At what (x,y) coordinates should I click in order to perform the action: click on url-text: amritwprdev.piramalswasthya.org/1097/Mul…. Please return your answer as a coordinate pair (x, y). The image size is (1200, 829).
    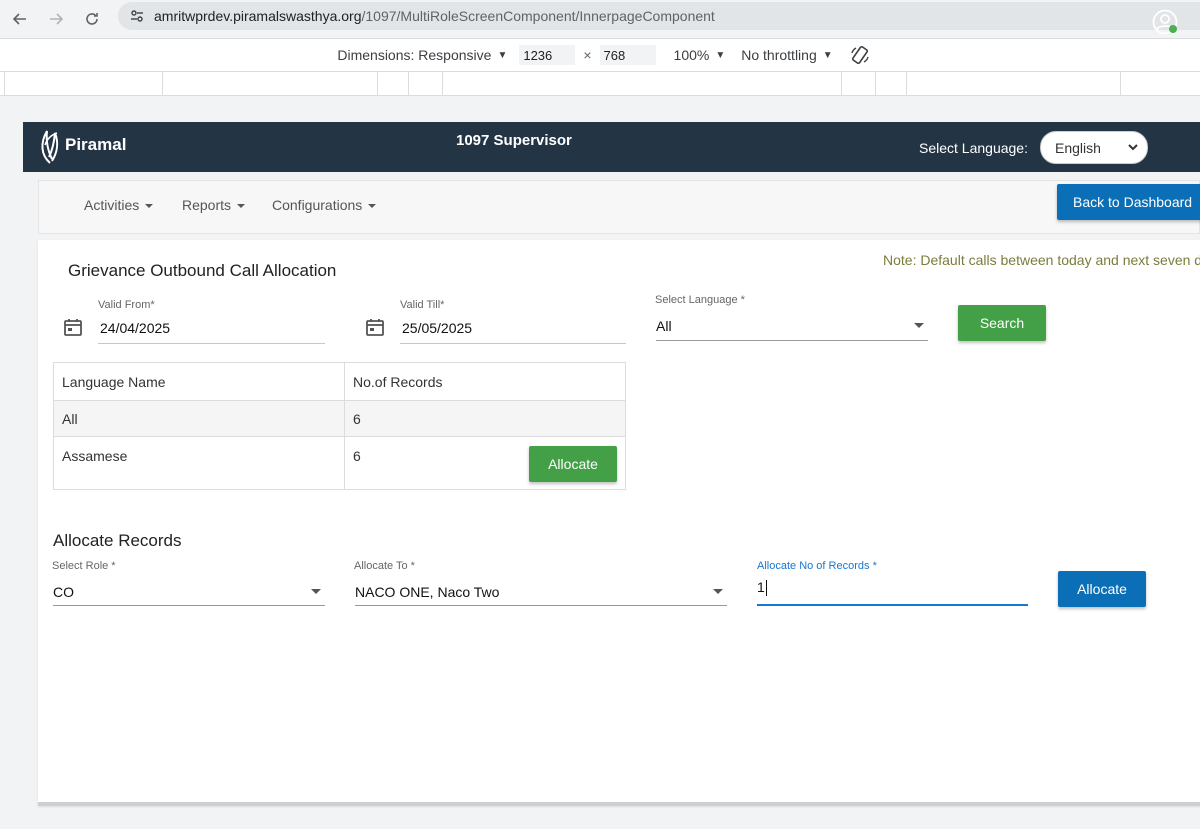
    Looking at the image, I should click on (434, 16).